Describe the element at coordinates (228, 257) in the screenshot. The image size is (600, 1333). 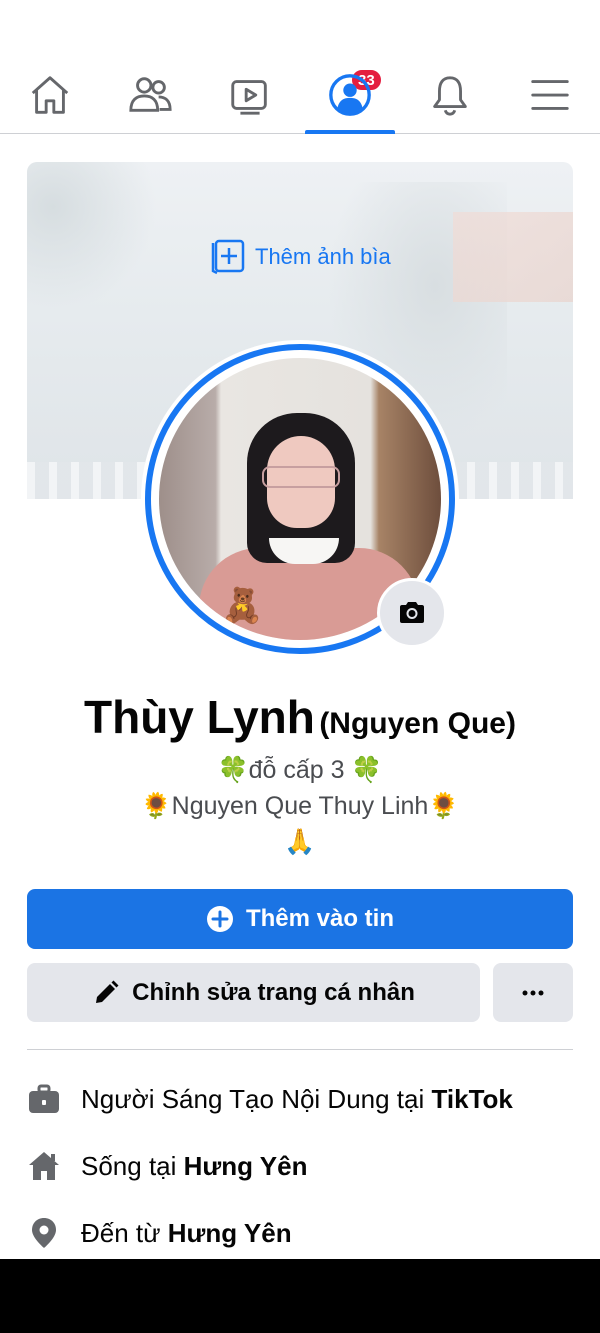
I see `add-photo-icon` at that location.